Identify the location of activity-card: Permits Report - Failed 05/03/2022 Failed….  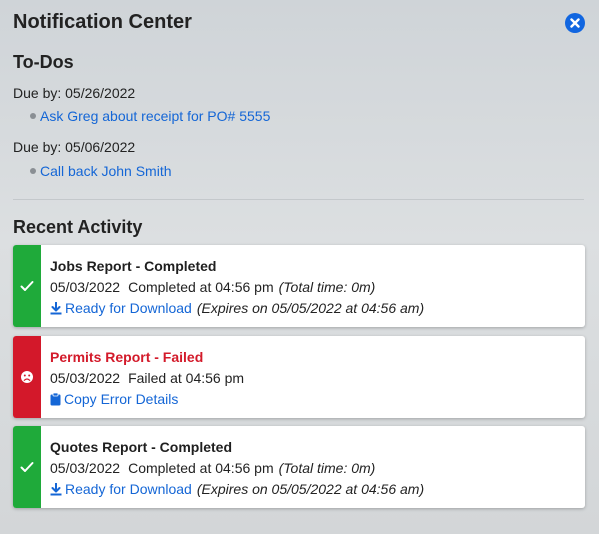
(299, 377).